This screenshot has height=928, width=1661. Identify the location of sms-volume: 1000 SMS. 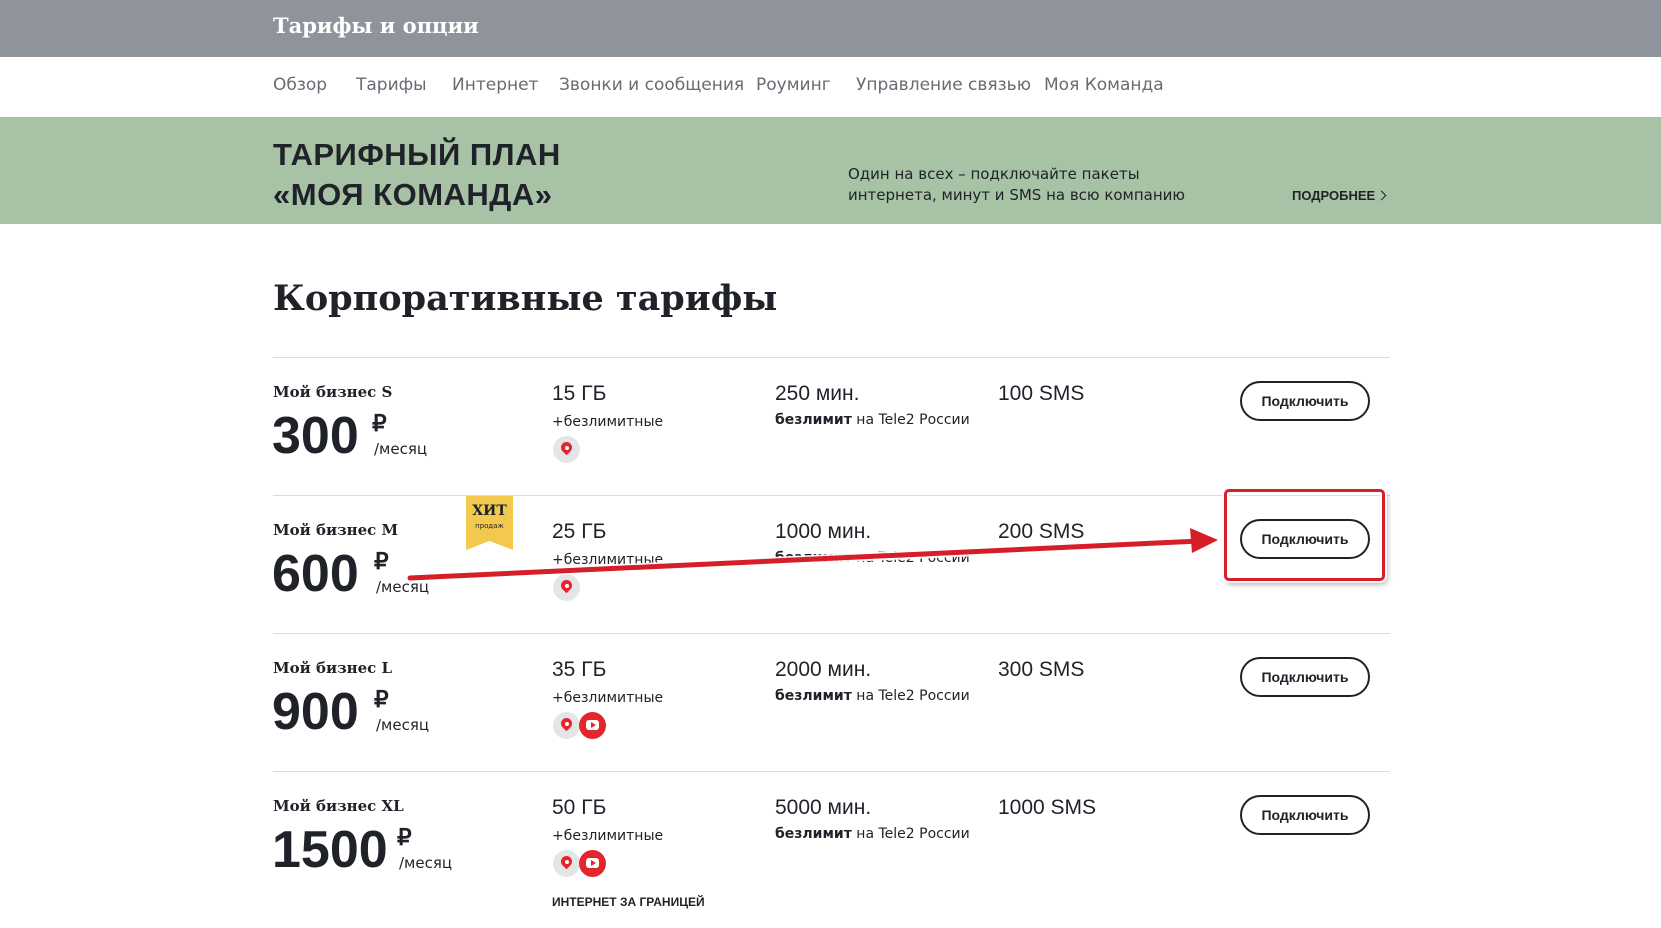
(1047, 807).